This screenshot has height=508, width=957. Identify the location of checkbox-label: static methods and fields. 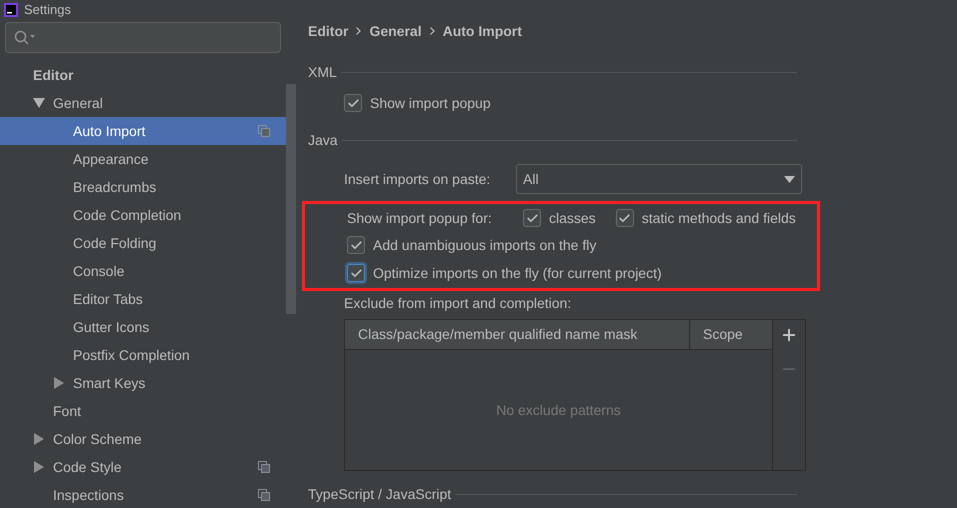
(719, 218).